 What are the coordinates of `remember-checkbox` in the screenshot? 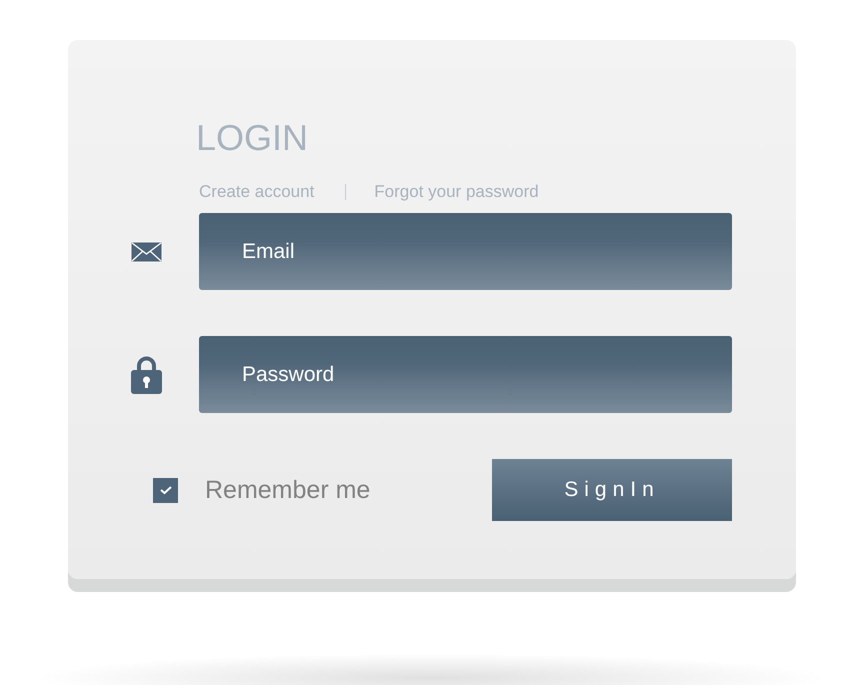 It's located at (165, 490).